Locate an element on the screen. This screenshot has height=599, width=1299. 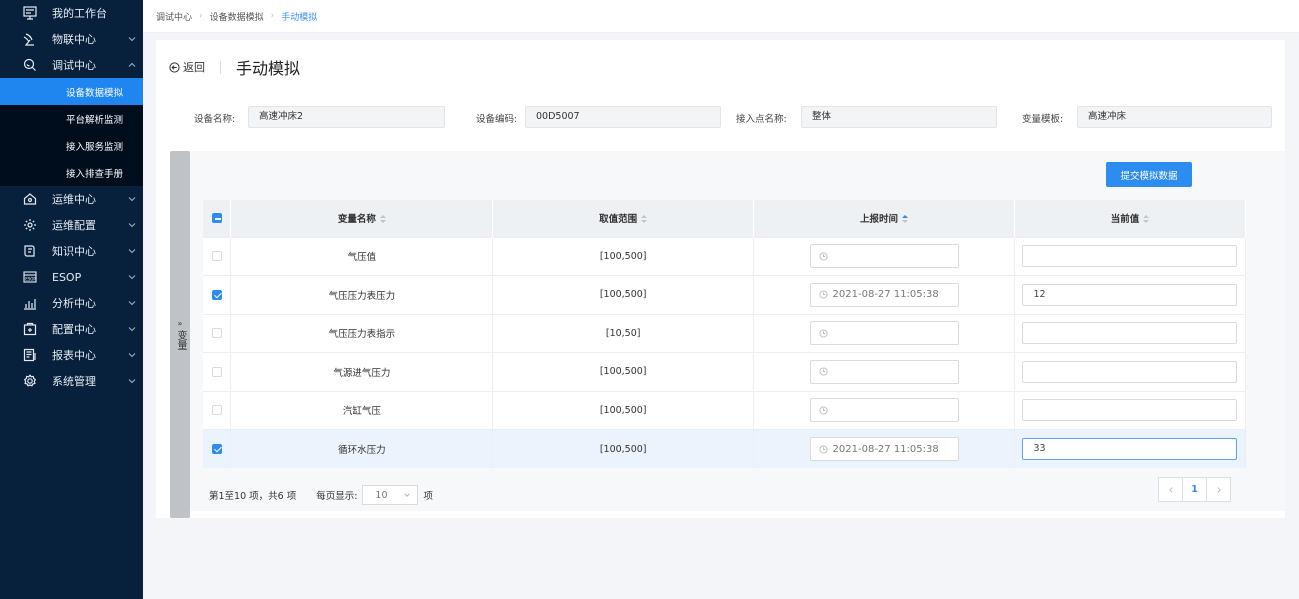
breadcrumb-current: 手动模拟 is located at coordinates (299, 17).